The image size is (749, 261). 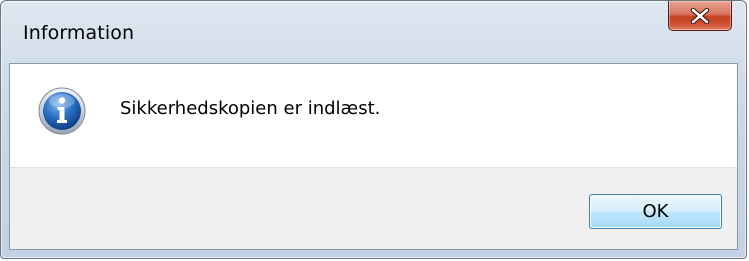 I want to click on info-icon, so click(x=62, y=111).